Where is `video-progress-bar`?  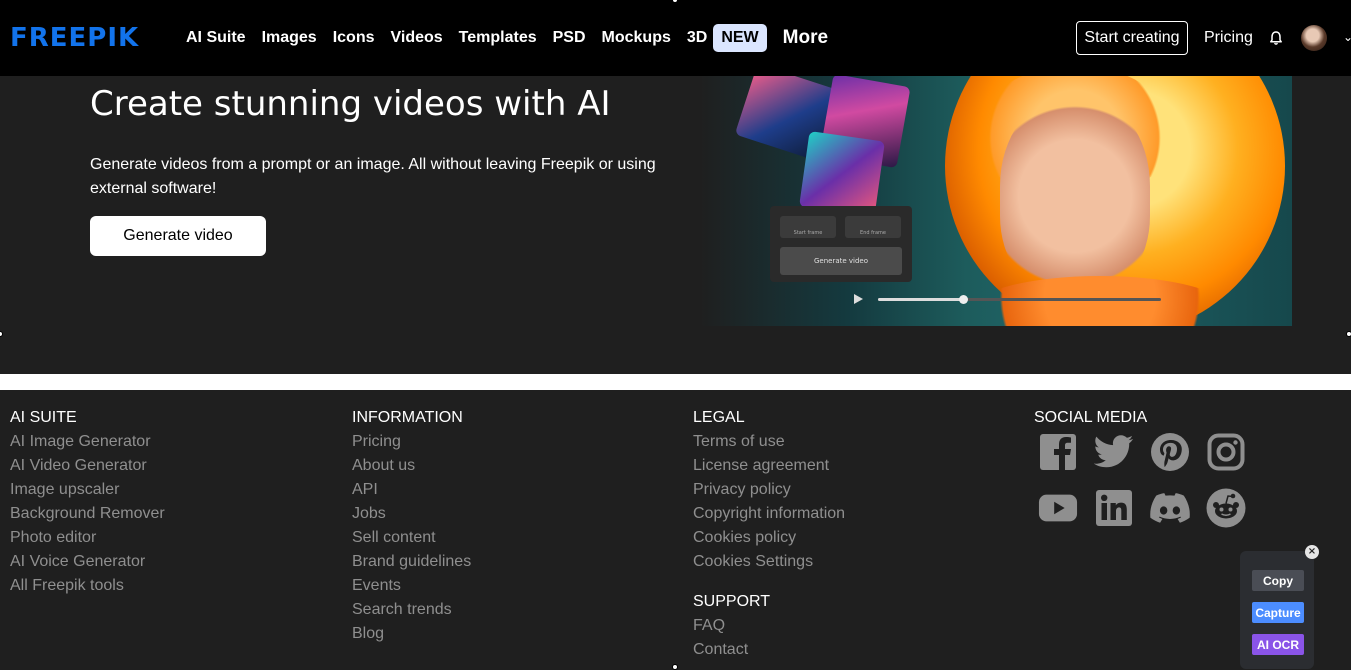 video-progress-bar is located at coordinates (1019, 299).